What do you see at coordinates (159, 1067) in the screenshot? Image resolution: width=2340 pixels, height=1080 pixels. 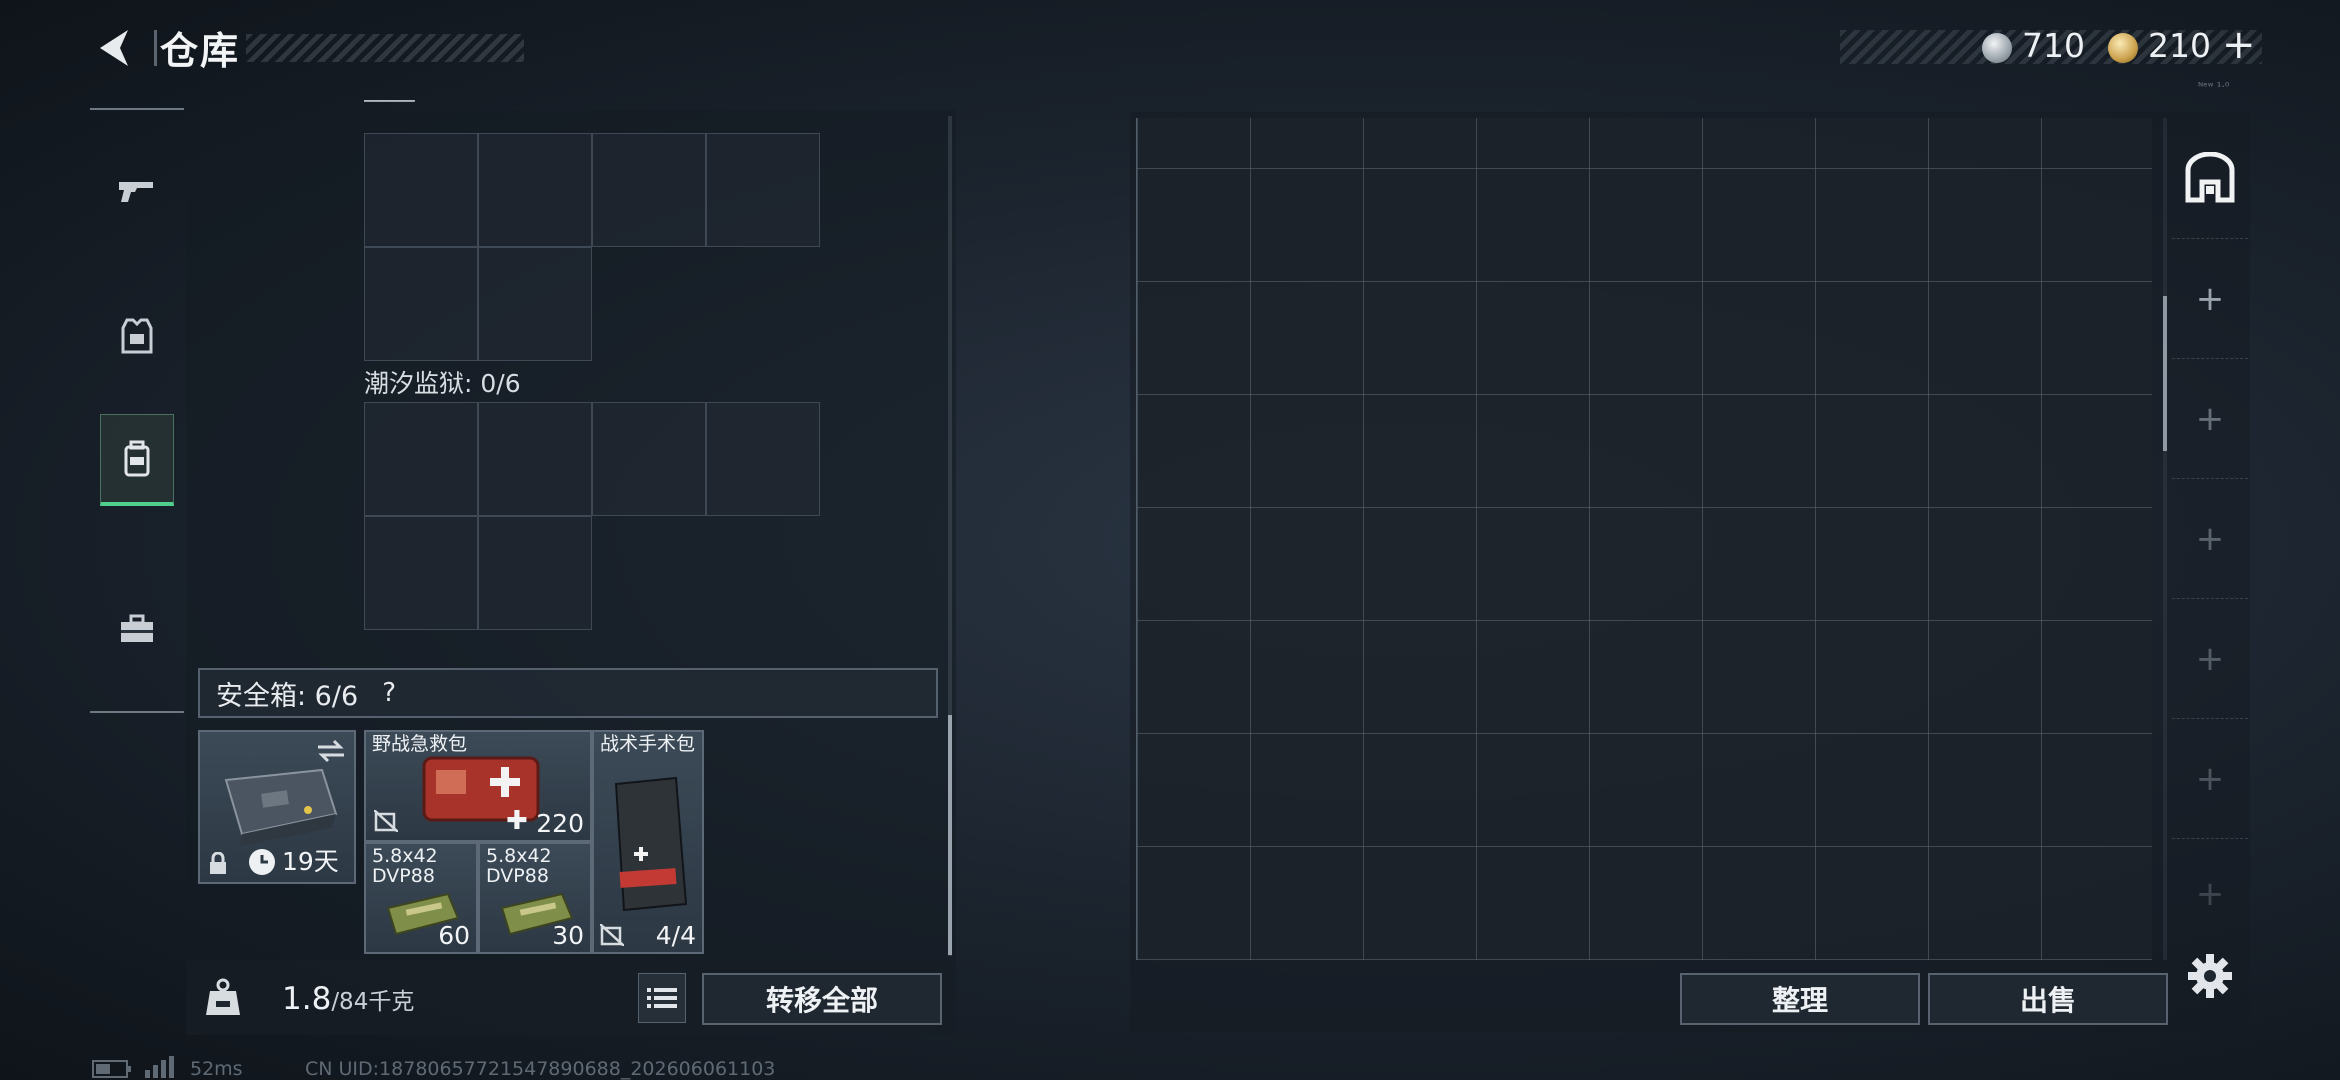 I see `signal-icon` at bounding box center [159, 1067].